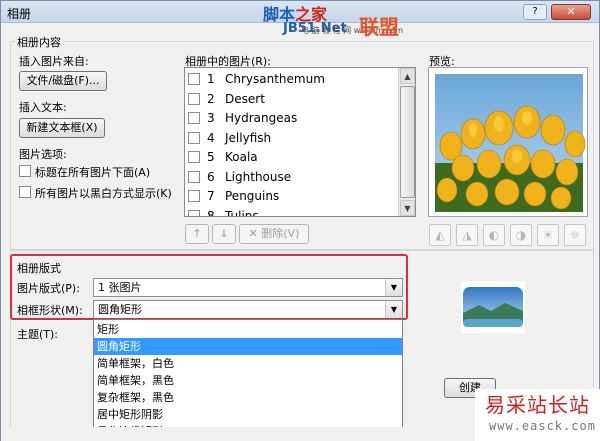 This screenshot has height=441, width=600. I want to click on arrow-down-icon: ↓, so click(224, 234).